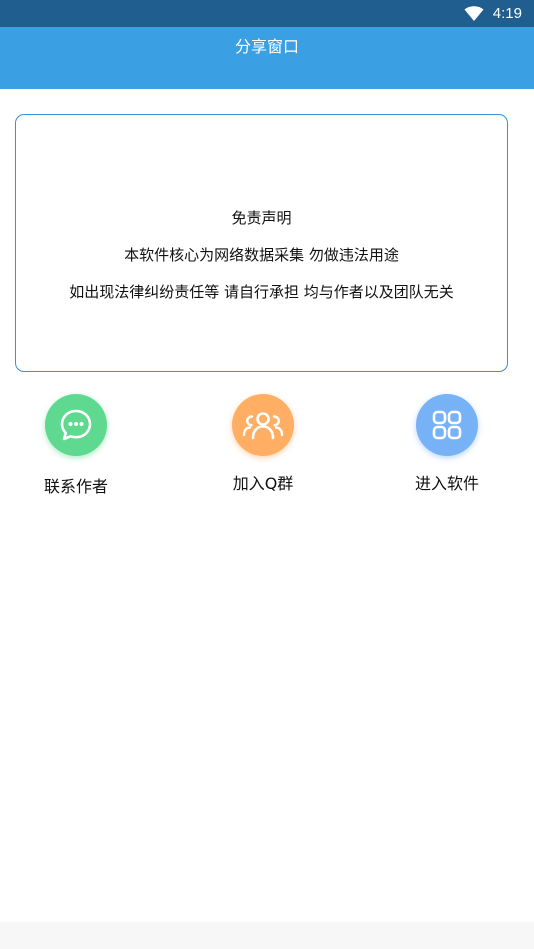  Describe the element at coordinates (267, 58) in the screenshot. I see `app-bar: 分享窗口` at that location.